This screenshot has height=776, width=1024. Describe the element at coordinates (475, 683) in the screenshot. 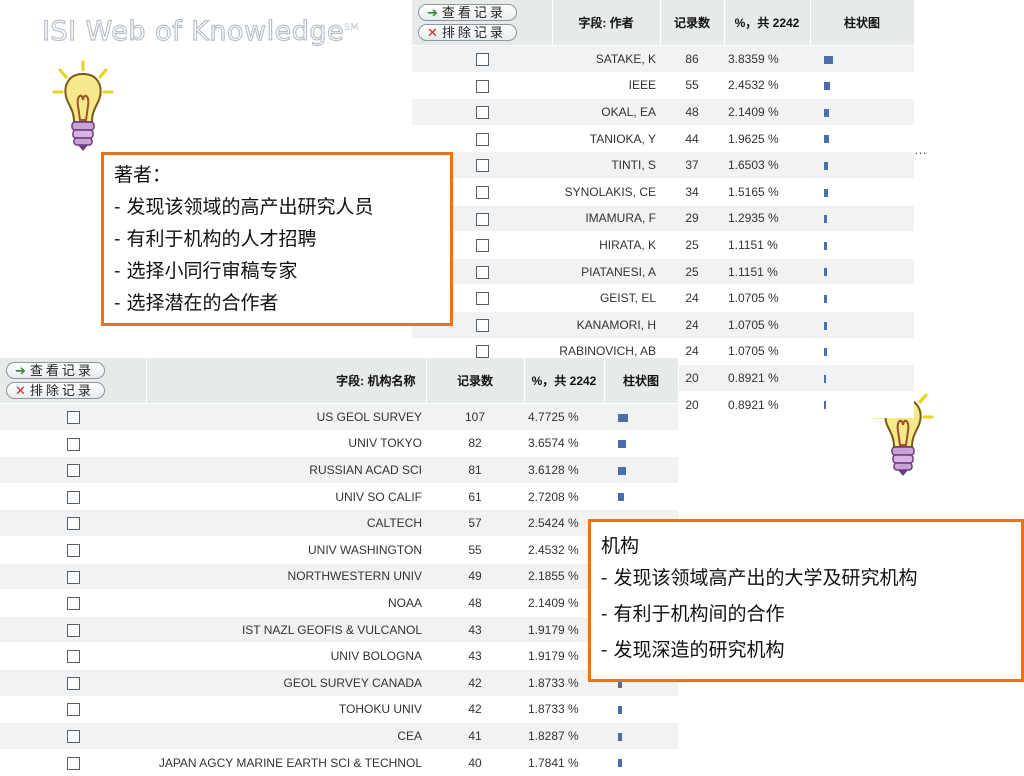

I see `row-record-count: 42` at that location.